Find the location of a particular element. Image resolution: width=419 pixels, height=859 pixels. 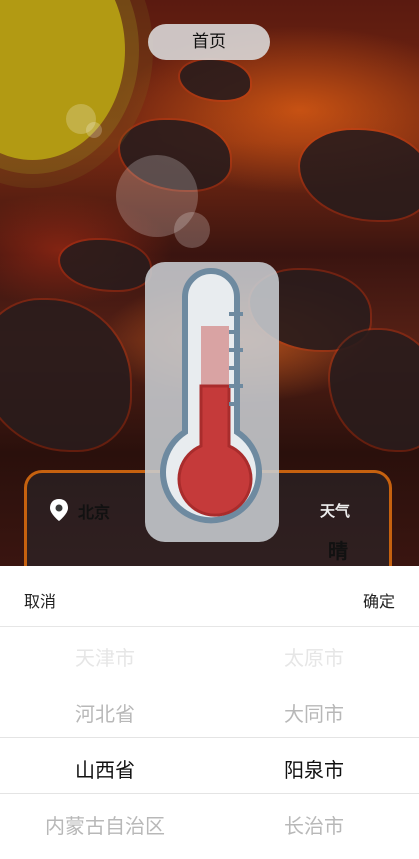

weather-condition: 晴 is located at coordinates (338, 551).